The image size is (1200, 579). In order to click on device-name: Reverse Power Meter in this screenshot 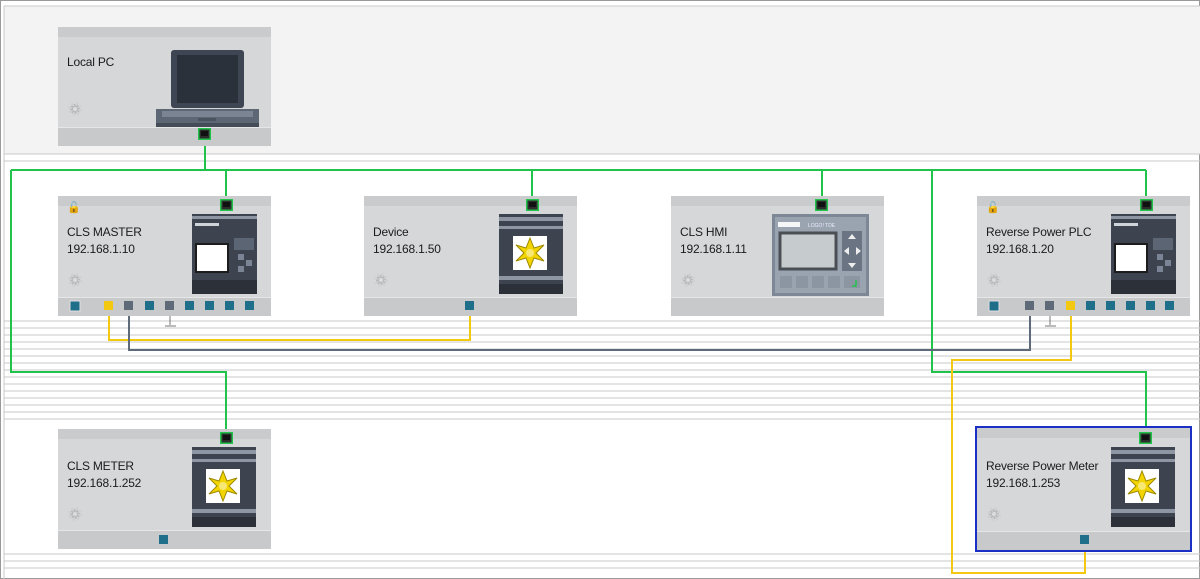, I will do `click(1042, 466)`.